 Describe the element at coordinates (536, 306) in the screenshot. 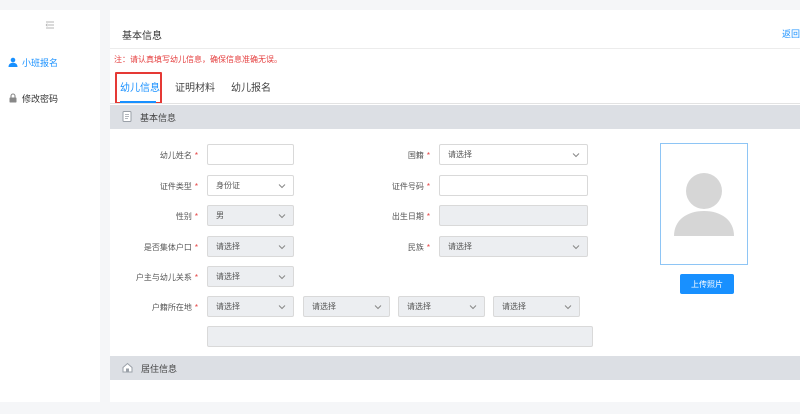

I see `hukou-street-select: 请选择` at that location.